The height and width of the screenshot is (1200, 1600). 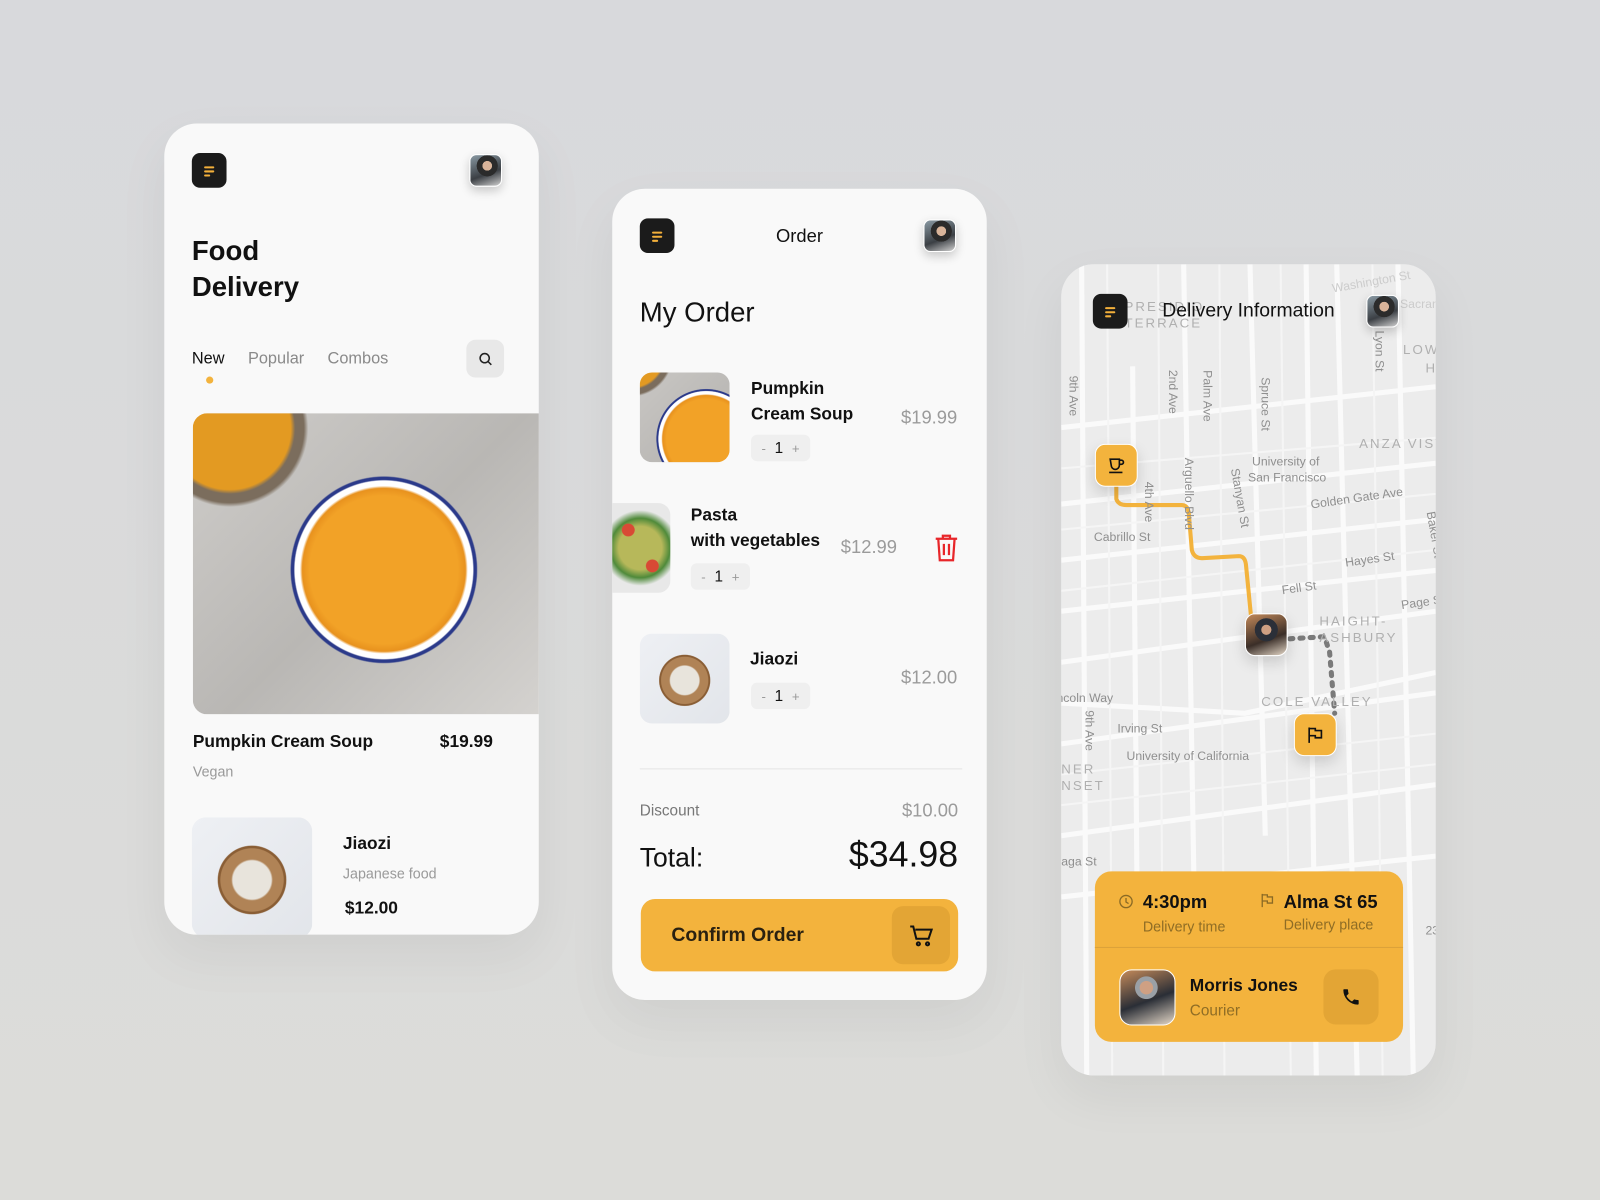 What do you see at coordinates (1430, 930) in the screenshot?
I see `map-label: 23` at bounding box center [1430, 930].